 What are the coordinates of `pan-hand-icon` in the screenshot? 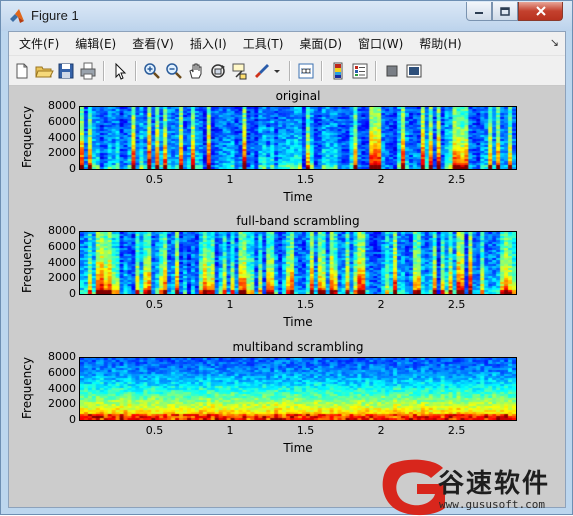 It's located at (196, 71).